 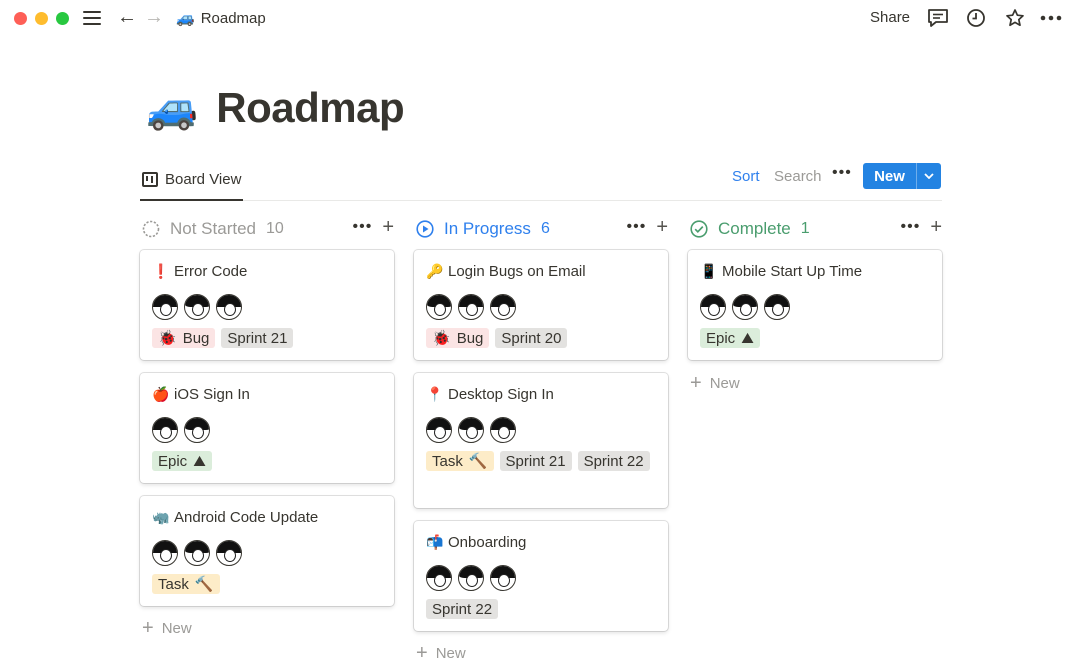 I want to click on board-view-icon, so click(x=150, y=179).